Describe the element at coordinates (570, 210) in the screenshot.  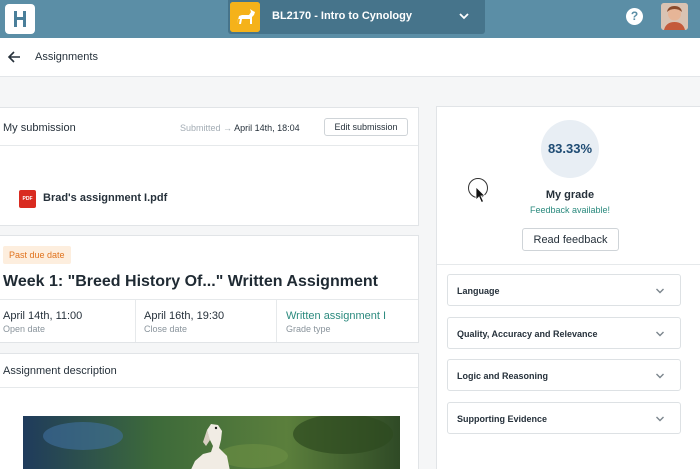
I see `feedback-available-note: Feedback available!` at that location.